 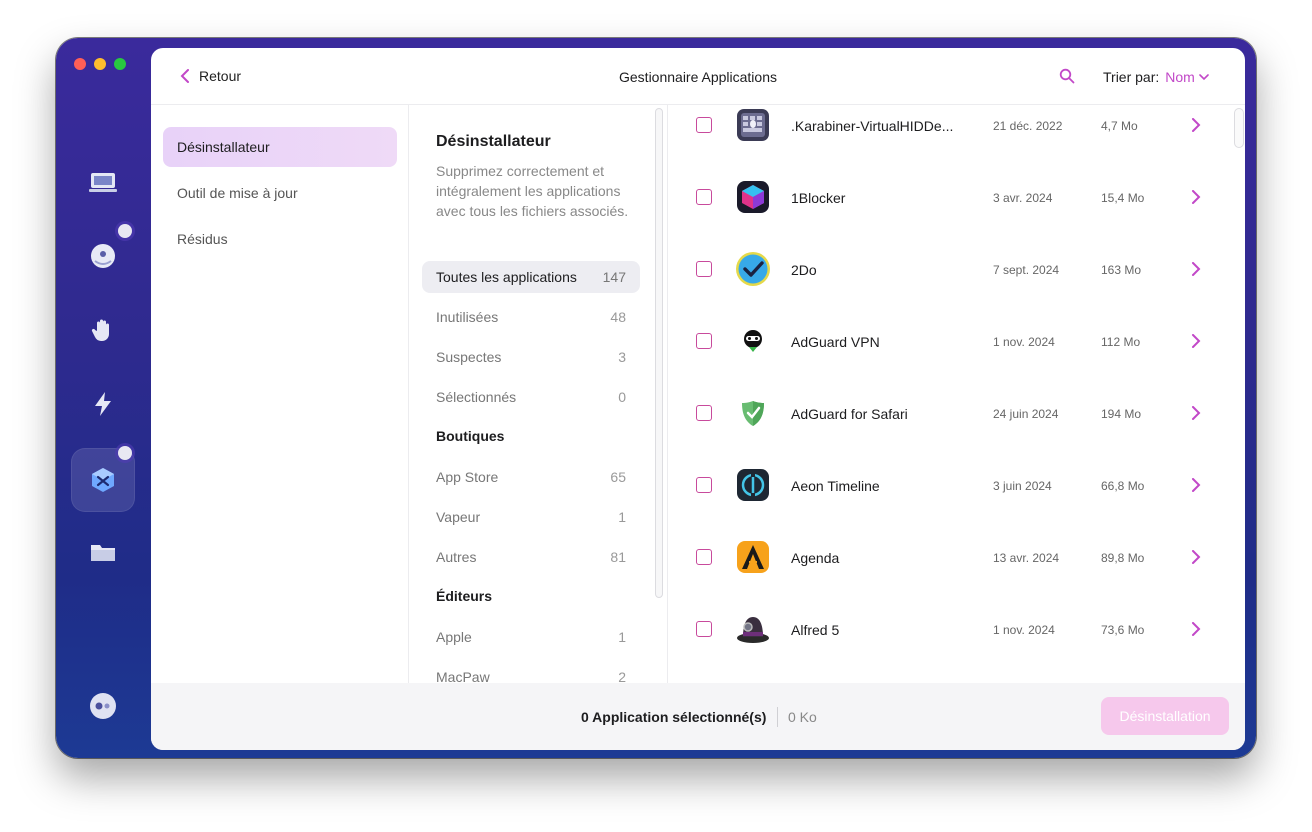 I want to click on rail-item-privacy, so click(x=103, y=330).